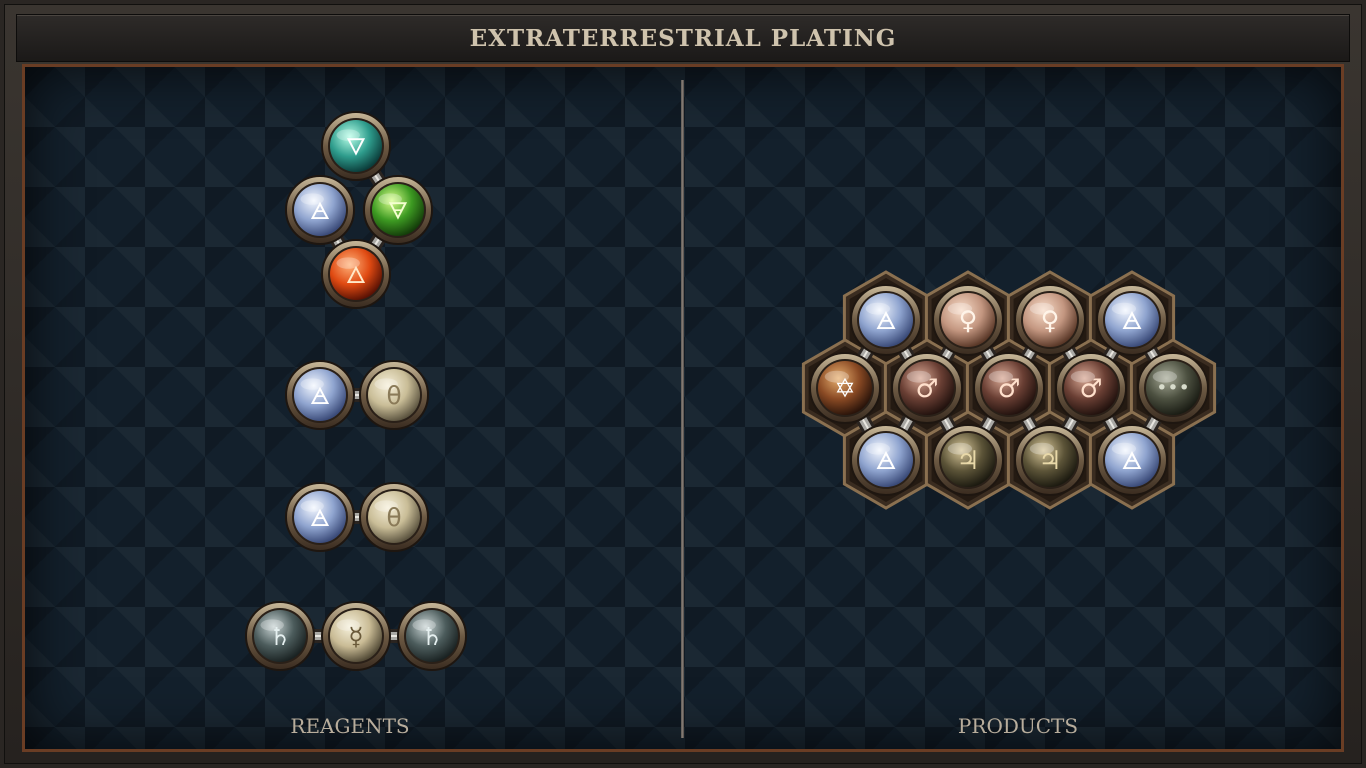  I want to click on atom-quintessence: ✡, so click(845, 388).